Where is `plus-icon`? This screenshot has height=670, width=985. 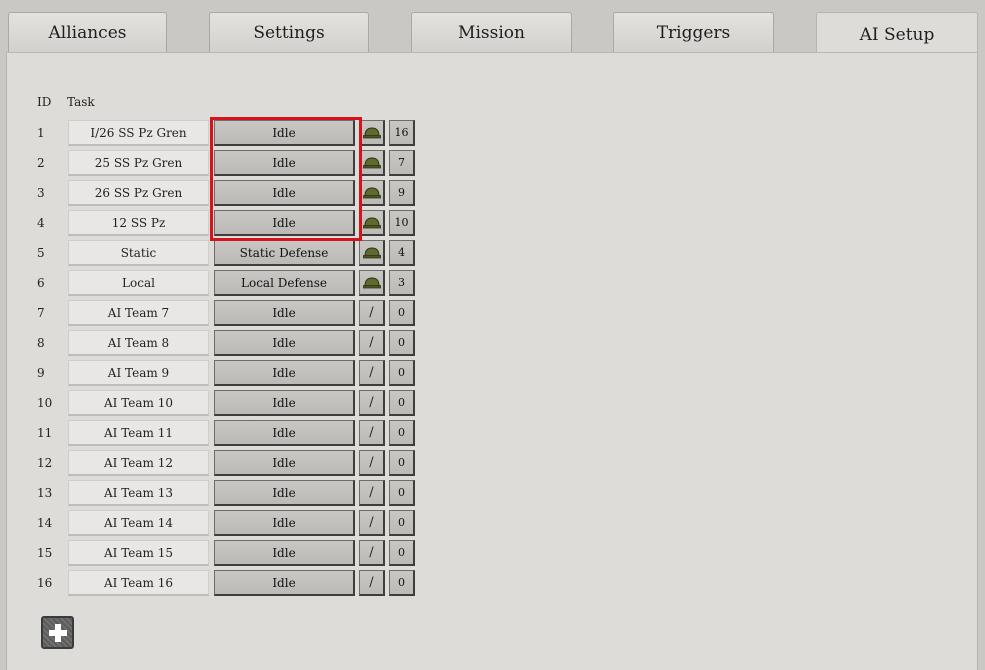
plus-icon is located at coordinates (57, 632).